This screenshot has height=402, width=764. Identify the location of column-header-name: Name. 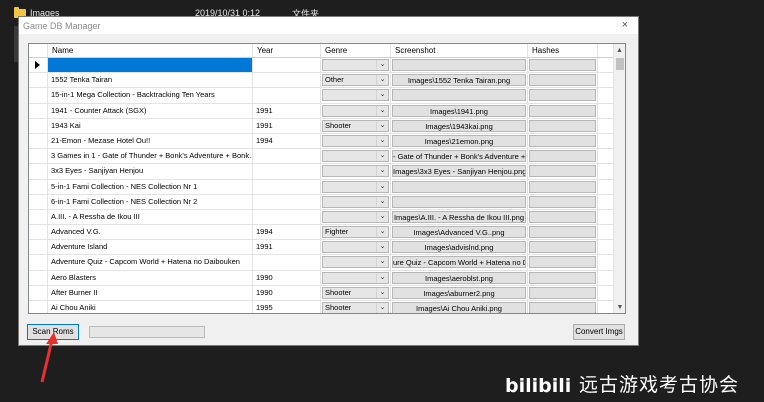
(150, 50).